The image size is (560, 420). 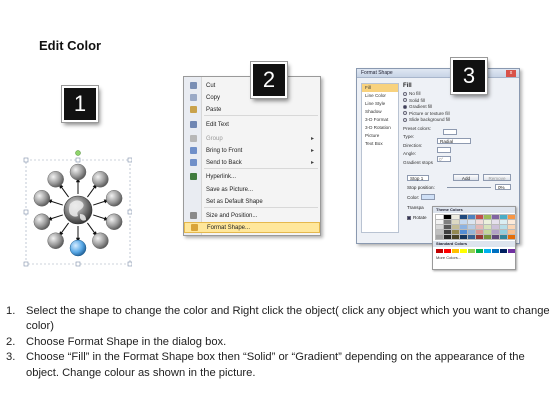 What do you see at coordinates (252, 162) in the screenshot?
I see `menu-item-send-to-back: Send to Back ▸` at bounding box center [252, 162].